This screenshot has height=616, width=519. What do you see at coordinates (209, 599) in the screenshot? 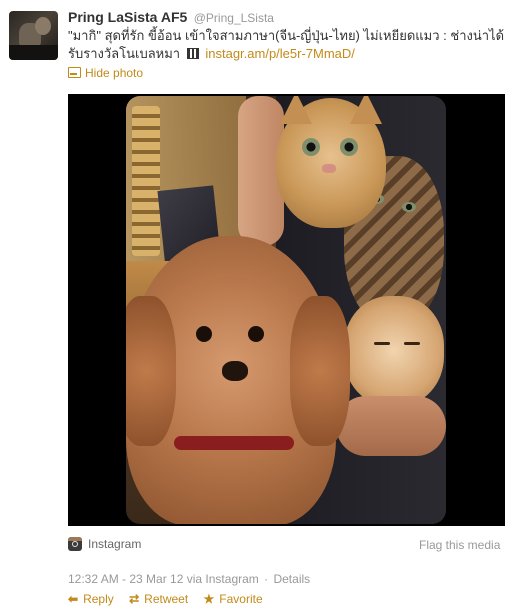
I see `star-icon: ★` at bounding box center [209, 599].